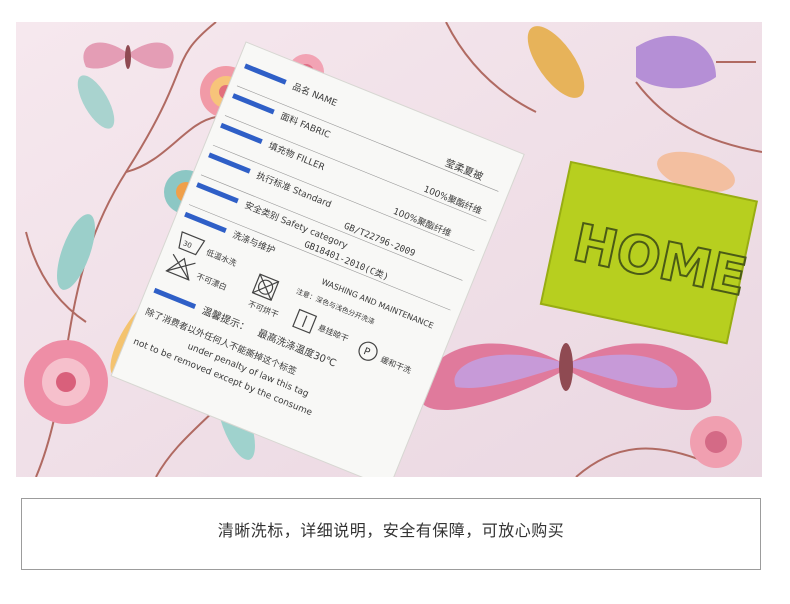  I want to click on caption-box: 清晰洗标，详细说明，安全有保障，可放心购买, so click(391, 534).